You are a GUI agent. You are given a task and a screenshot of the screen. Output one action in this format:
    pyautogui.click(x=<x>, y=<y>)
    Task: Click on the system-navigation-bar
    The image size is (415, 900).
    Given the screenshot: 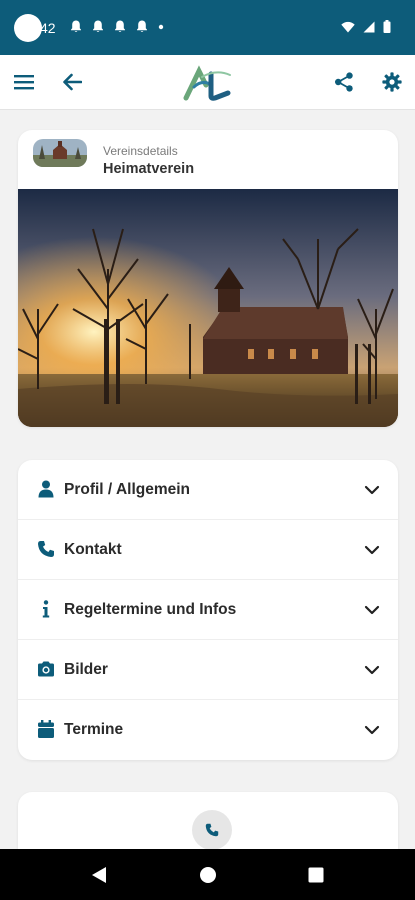 What is the action you would take?
    pyautogui.click(x=207, y=874)
    